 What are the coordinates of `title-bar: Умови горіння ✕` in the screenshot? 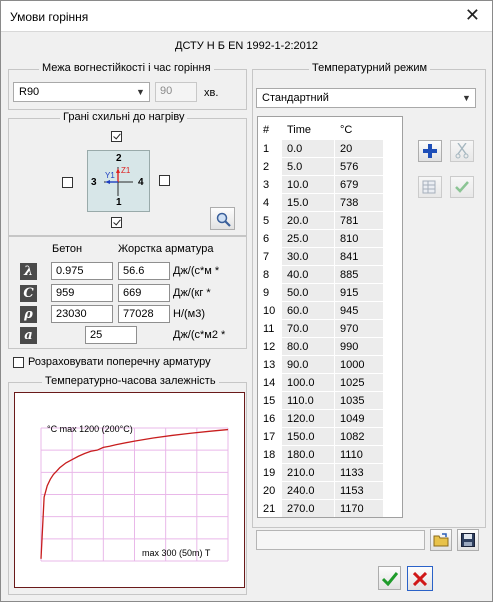 It's located at (246, 16).